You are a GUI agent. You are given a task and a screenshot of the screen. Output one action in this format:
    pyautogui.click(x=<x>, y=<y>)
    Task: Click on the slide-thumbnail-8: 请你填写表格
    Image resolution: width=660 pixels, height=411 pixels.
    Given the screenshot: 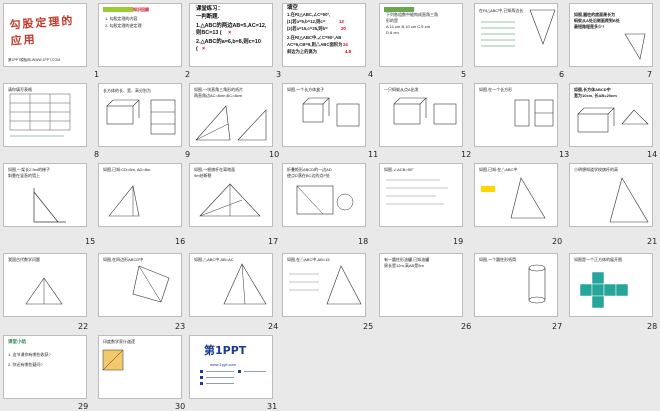 What is the action you would take?
    pyautogui.click(x=45, y=115)
    